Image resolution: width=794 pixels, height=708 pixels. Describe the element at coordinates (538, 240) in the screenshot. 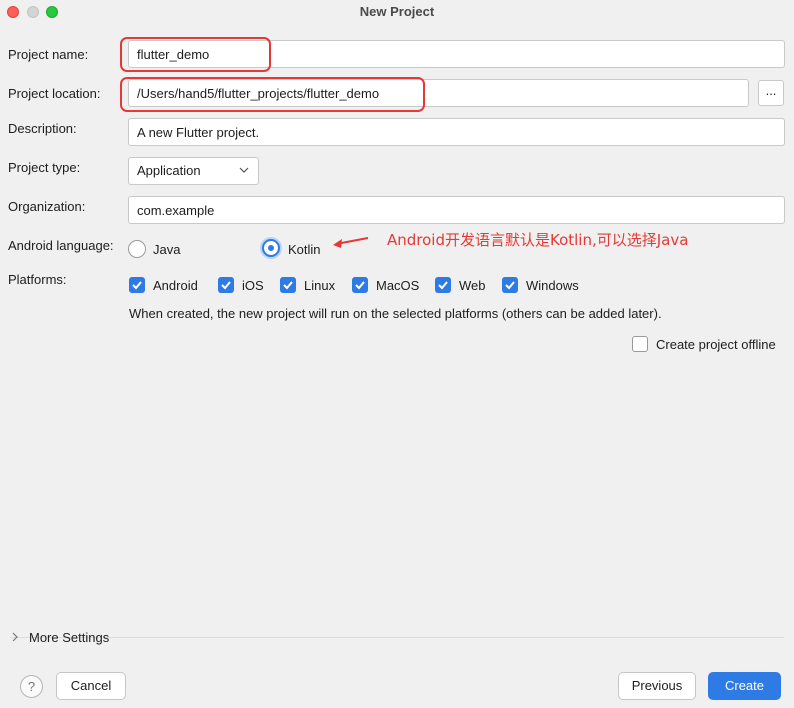

I see `annotation-text: Android开发语言默认是Kotlin,可以选择Java` at that location.